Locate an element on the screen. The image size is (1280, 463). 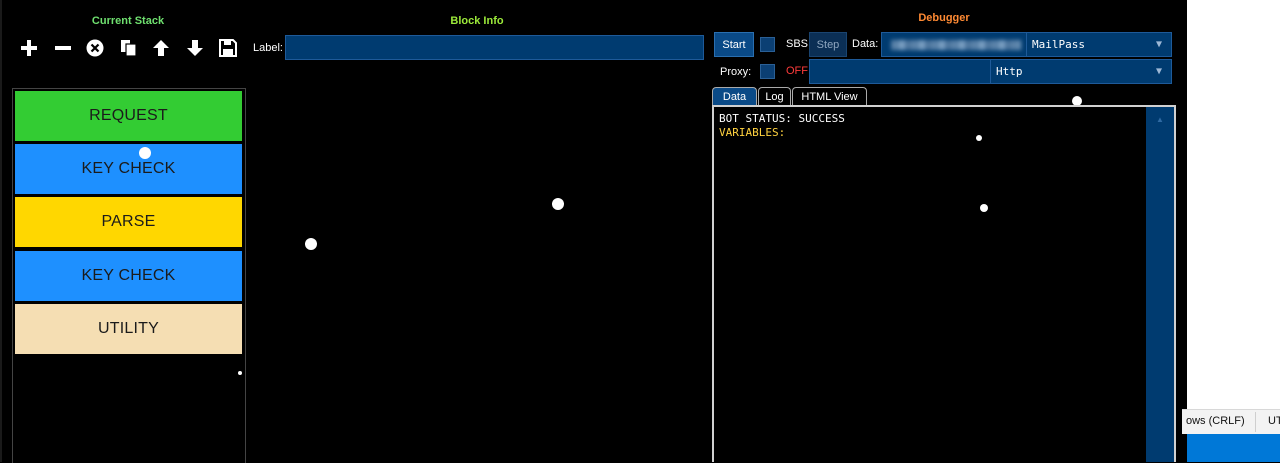
proxy-checkbox is located at coordinates (767, 71).